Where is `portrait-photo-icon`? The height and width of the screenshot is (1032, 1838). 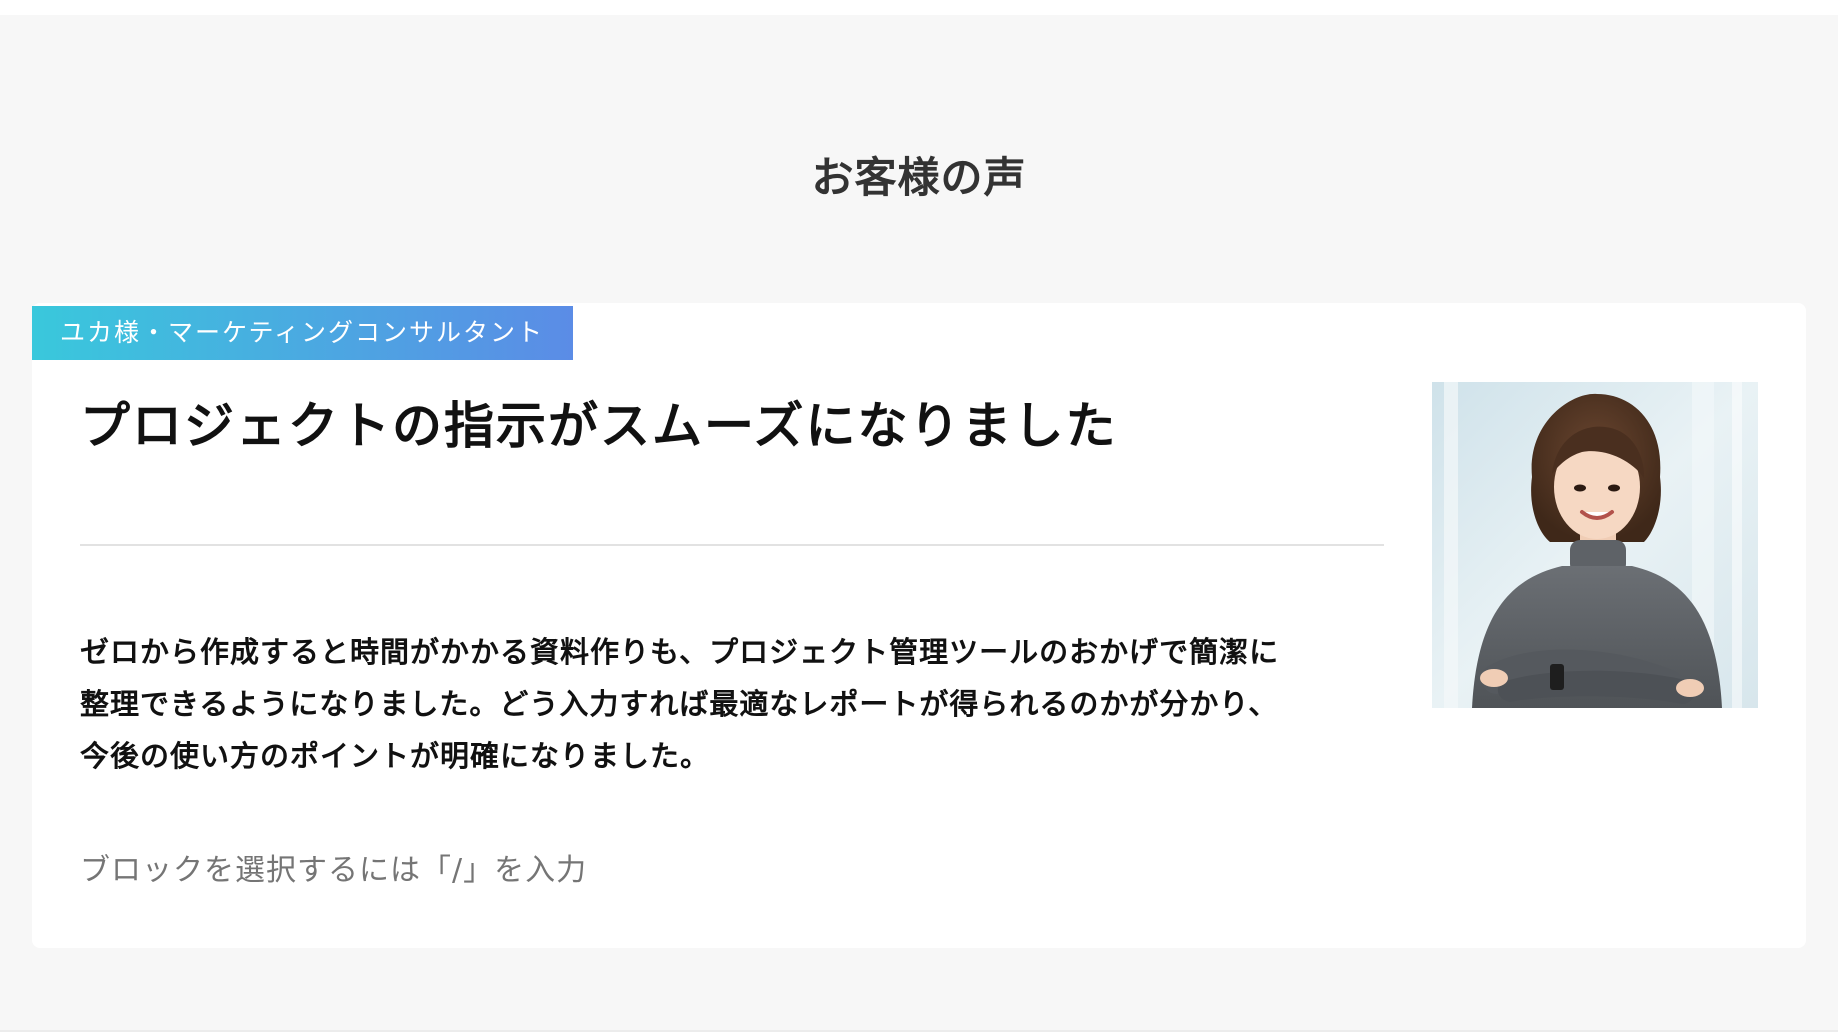
portrait-photo-icon is located at coordinates (1595, 545).